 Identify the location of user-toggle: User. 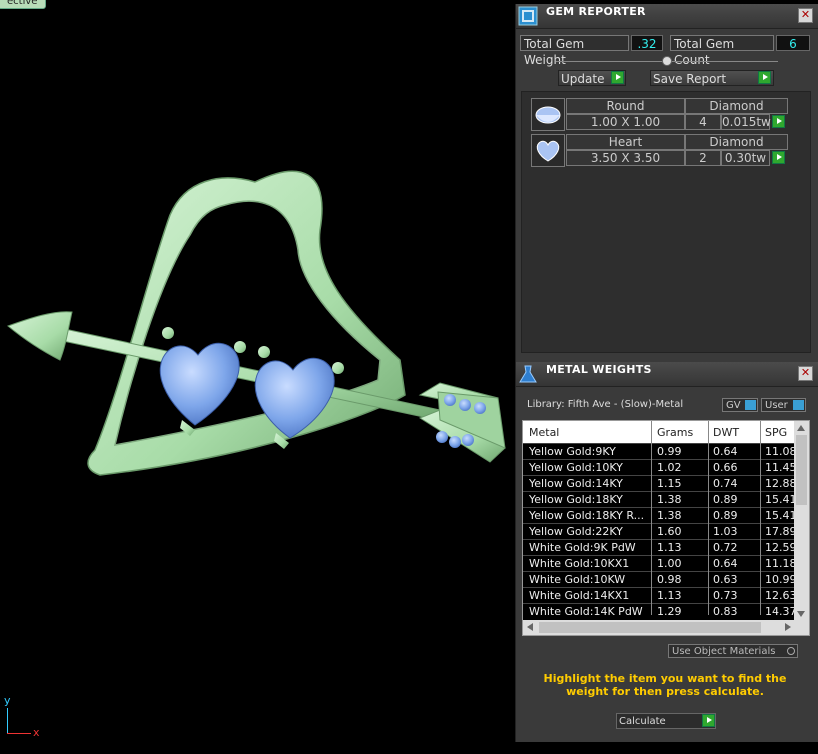
(783, 405).